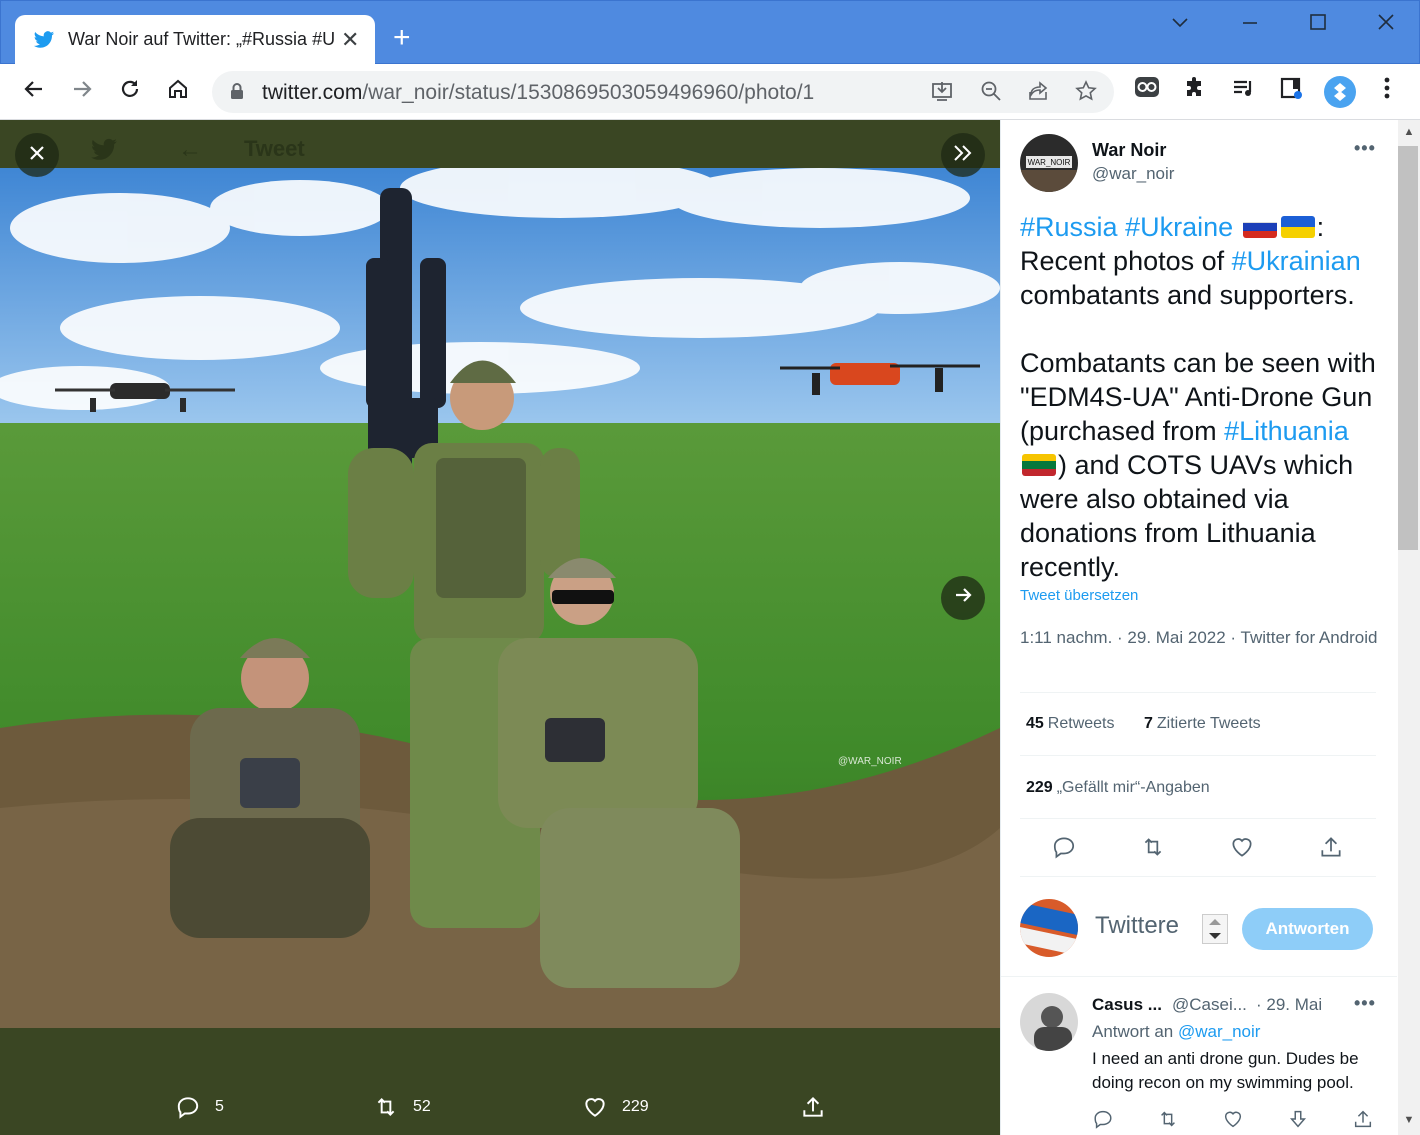  I want to click on profile-avatar-icon, so click(1340, 92).